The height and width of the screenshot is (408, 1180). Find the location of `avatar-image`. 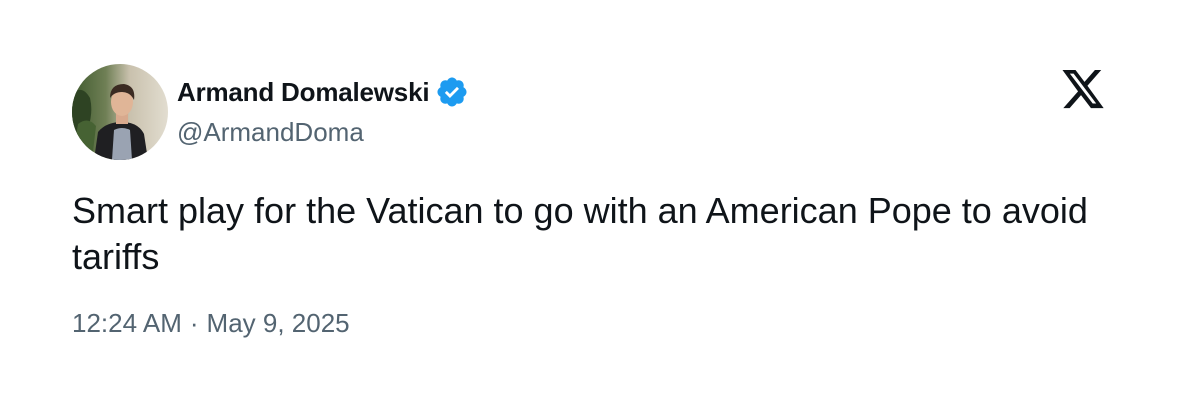

avatar-image is located at coordinates (120, 112).